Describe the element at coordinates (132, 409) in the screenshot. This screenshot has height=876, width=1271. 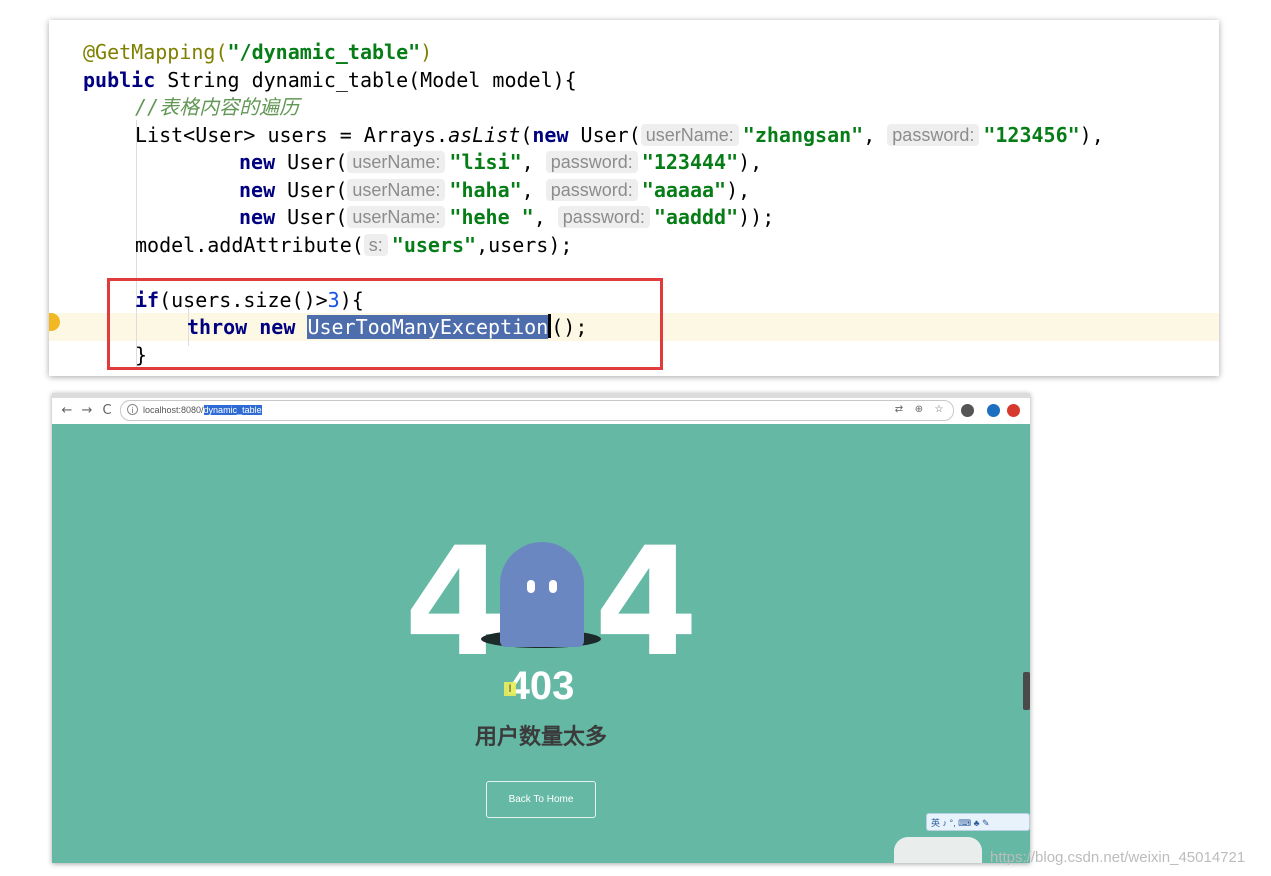
I see `info-icon: i` at that location.